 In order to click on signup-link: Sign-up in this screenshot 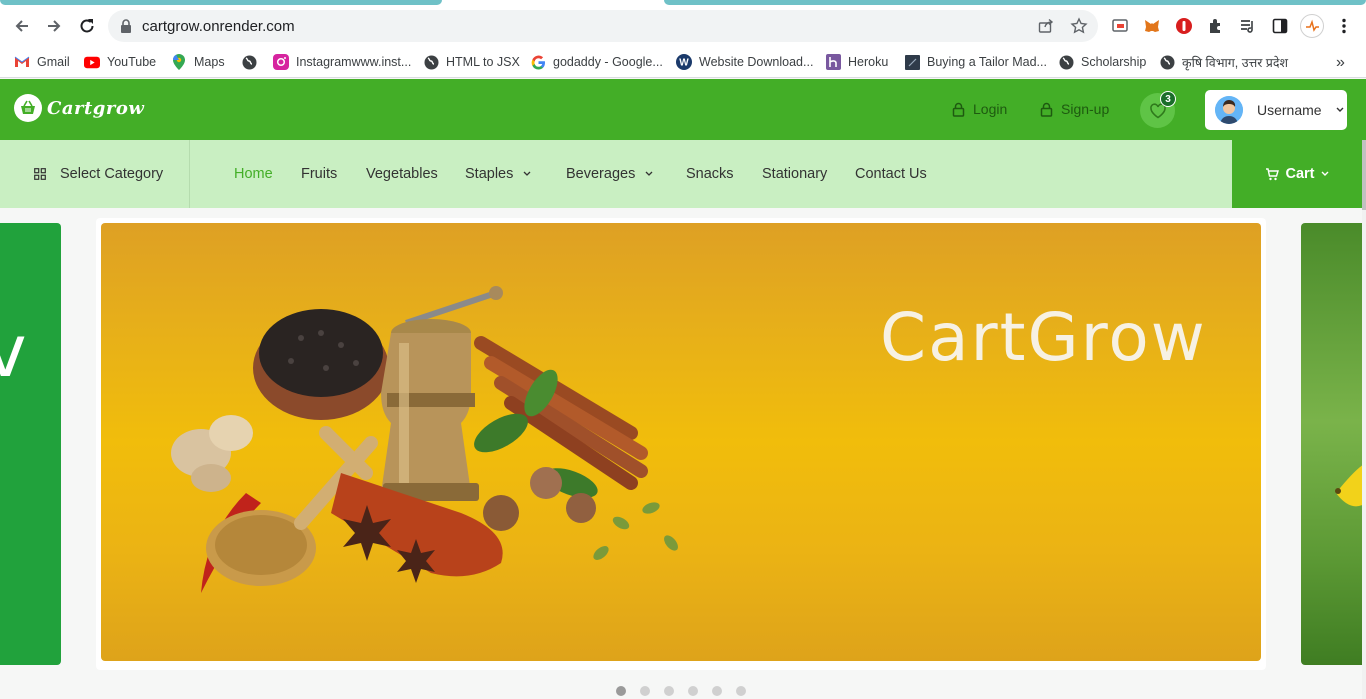, I will do `click(1074, 109)`.